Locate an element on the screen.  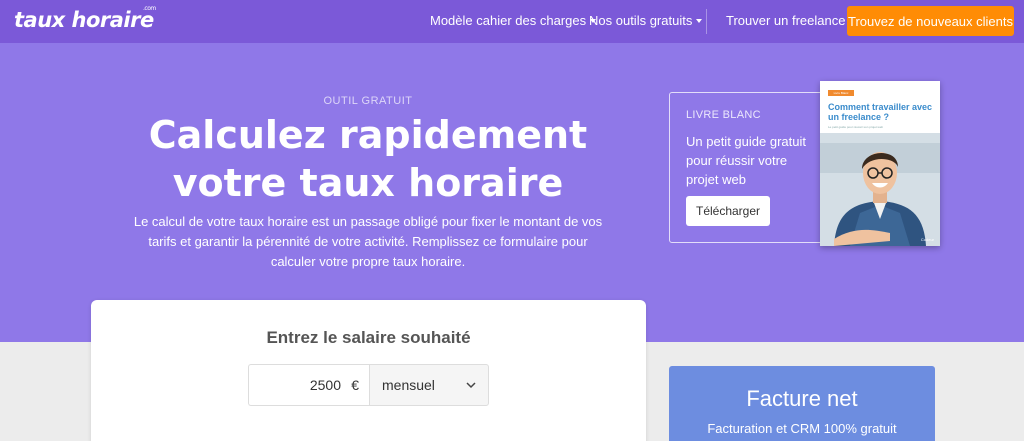
book-publisher: Codeur is located at coordinates (927, 239).